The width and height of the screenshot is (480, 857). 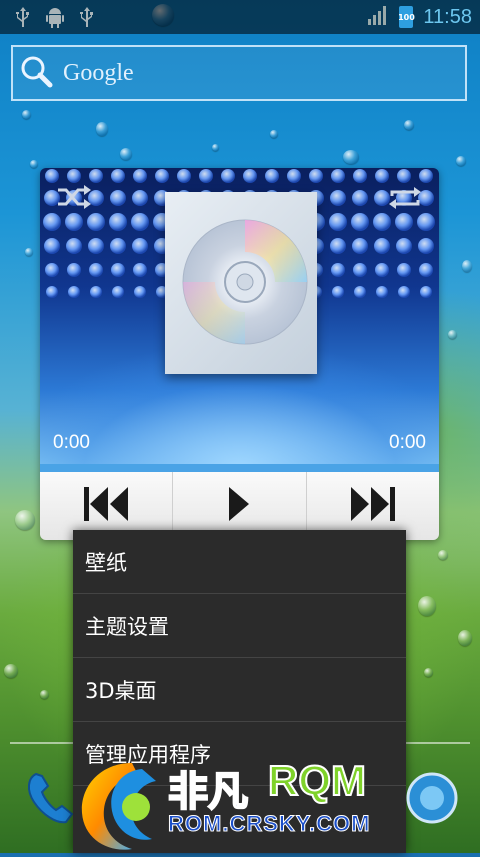 I want to click on menu-item-3d-desktop: 3D桌面, so click(x=239, y=690).